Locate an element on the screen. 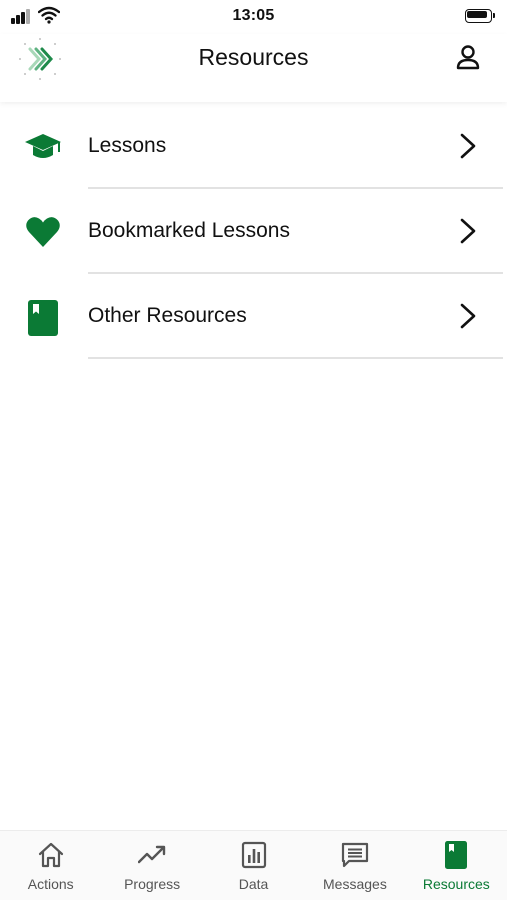 The height and width of the screenshot is (900, 507). list-item-other-resources: Other Resources is located at coordinates (253, 316).